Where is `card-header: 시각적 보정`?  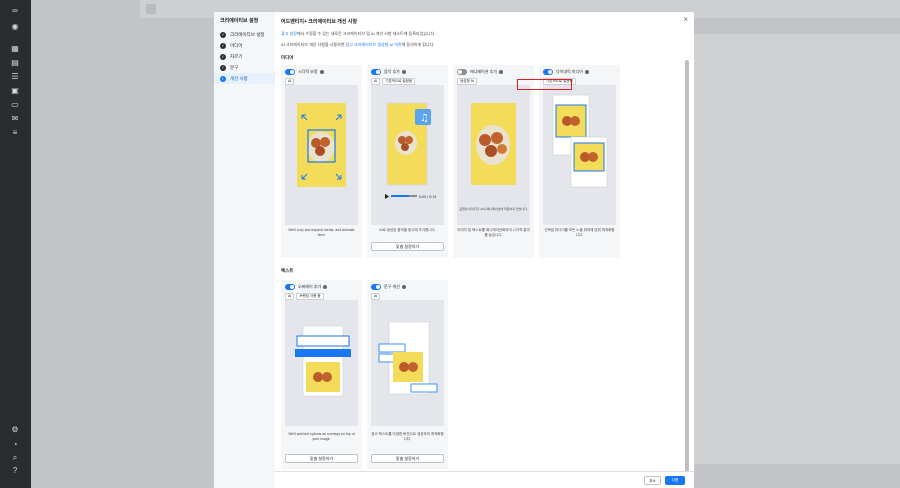
card-header: 시각적 보정 is located at coordinates (304, 72).